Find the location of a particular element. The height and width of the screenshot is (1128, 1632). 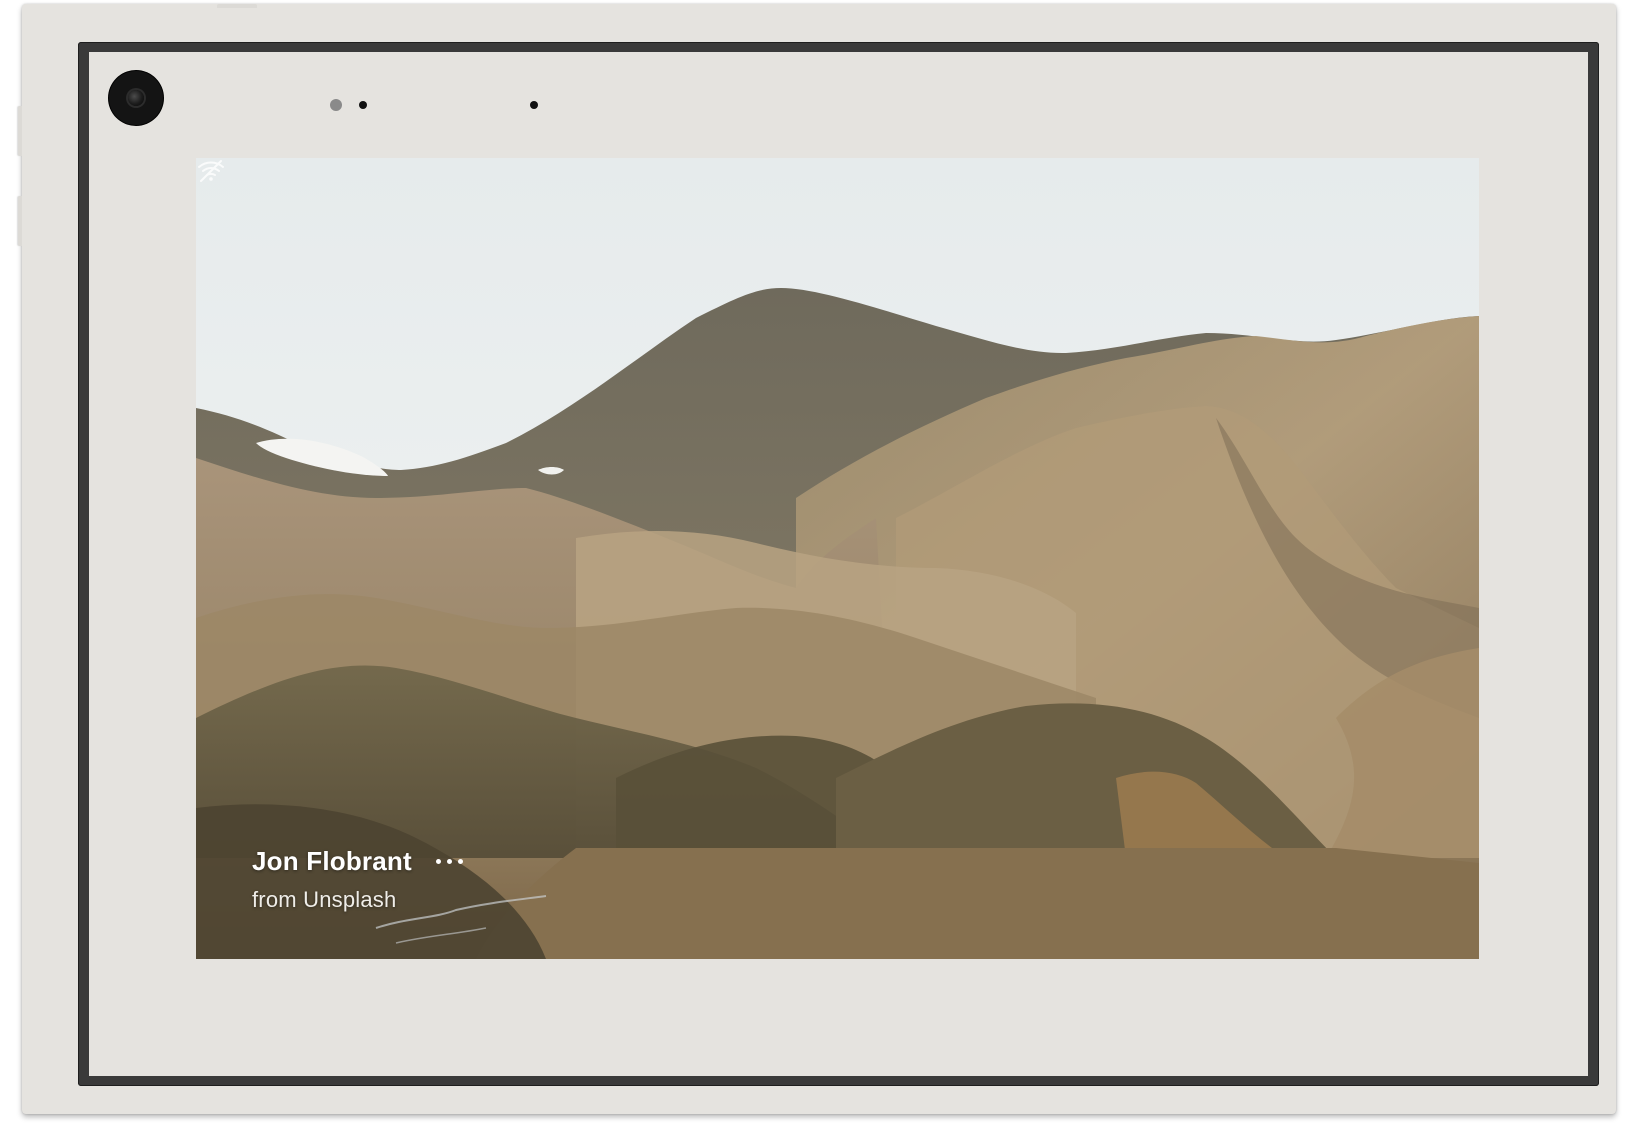

camera-icon is located at coordinates (136, 98).